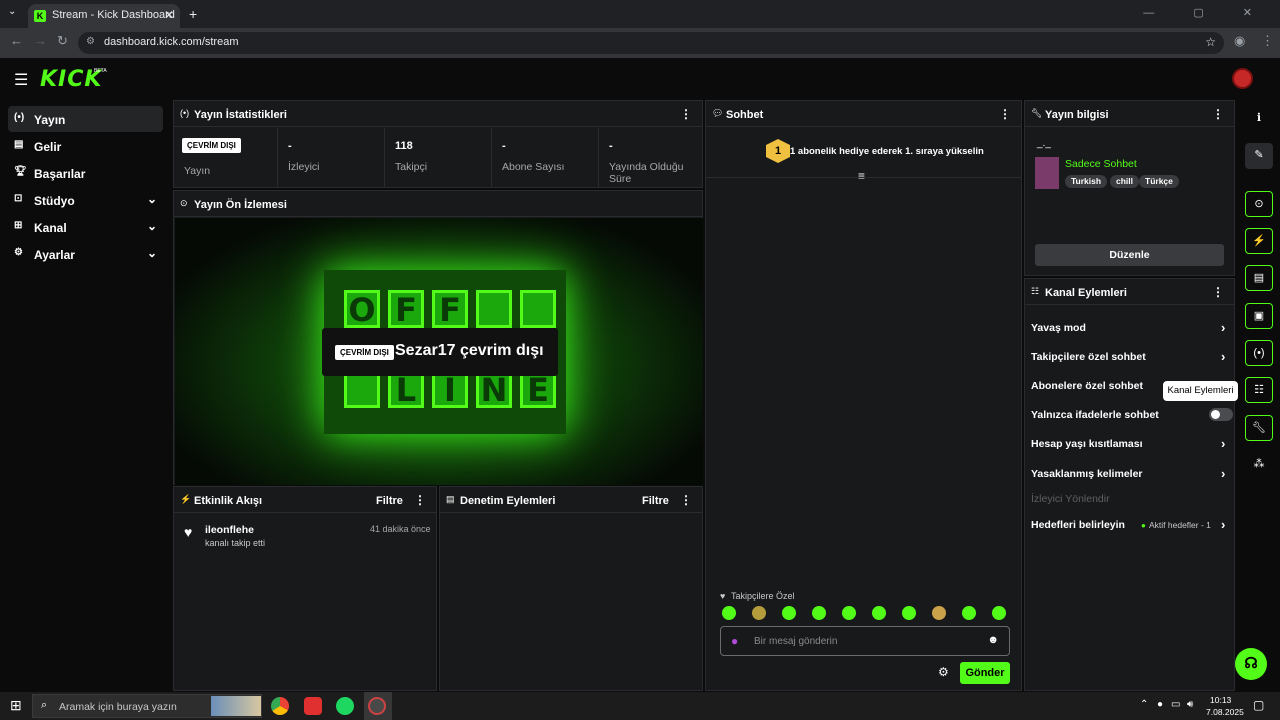 Image resolution: width=1280 pixels, height=720 pixels. I want to click on bookmark-star-icon: ☆, so click(1210, 42).